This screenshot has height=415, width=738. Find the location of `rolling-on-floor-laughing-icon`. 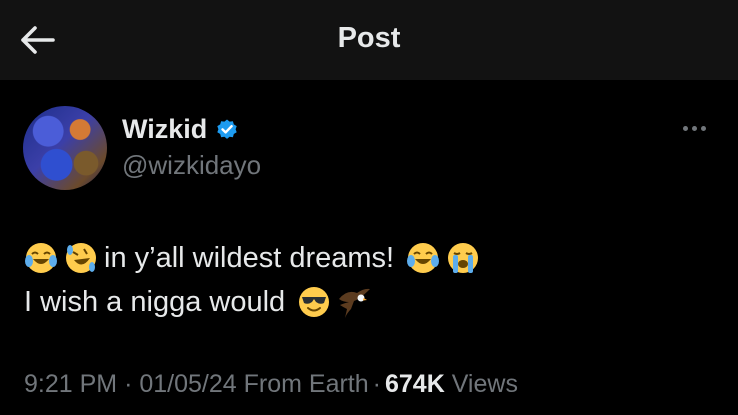

rolling-on-floor-laughing-icon is located at coordinates (81, 258).